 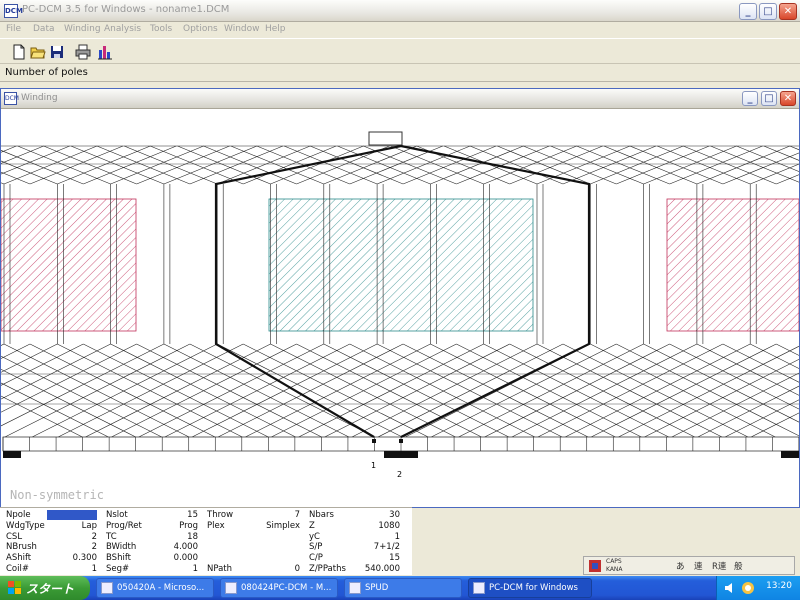 What do you see at coordinates (614, 561) in the screenshot?
I see `caps-indicator: CAPS` at bounding box center [614, 561].